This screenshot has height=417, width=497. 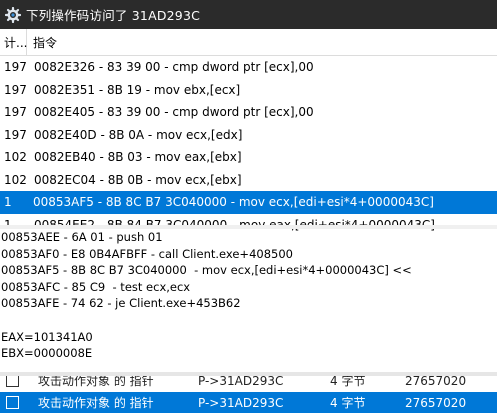 What do you see at coordinates (248, 157) in the screenshot?
I see `opcode-row: 102 0082EB40 - 8B 03 - mov eax,[ebx]` at bounding box center [248, 157].